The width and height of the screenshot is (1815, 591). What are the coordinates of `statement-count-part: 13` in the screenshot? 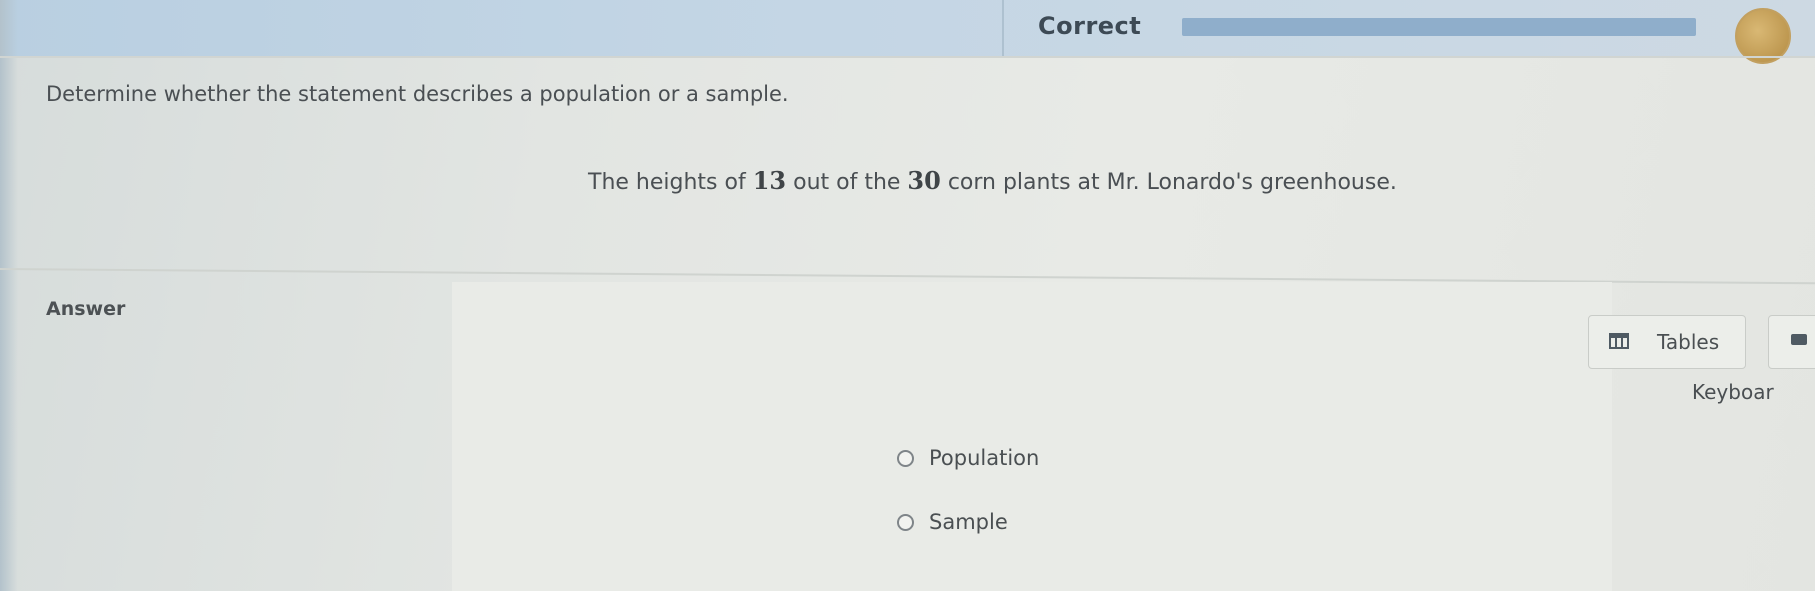 It's located at (769, 180).